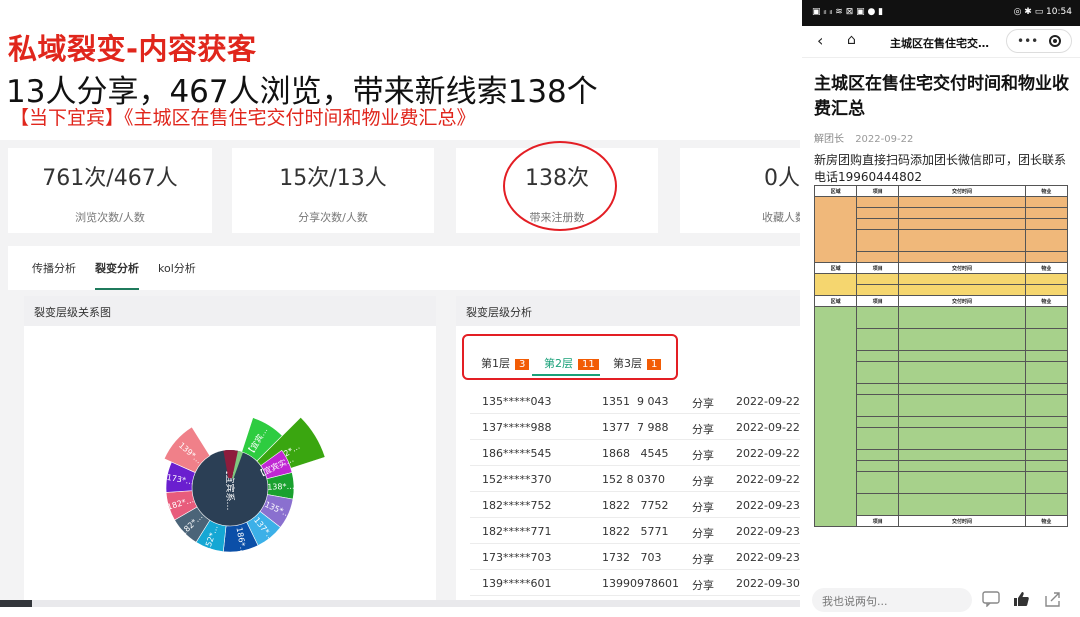  I want to click on share-icon, so click(1053, 599).